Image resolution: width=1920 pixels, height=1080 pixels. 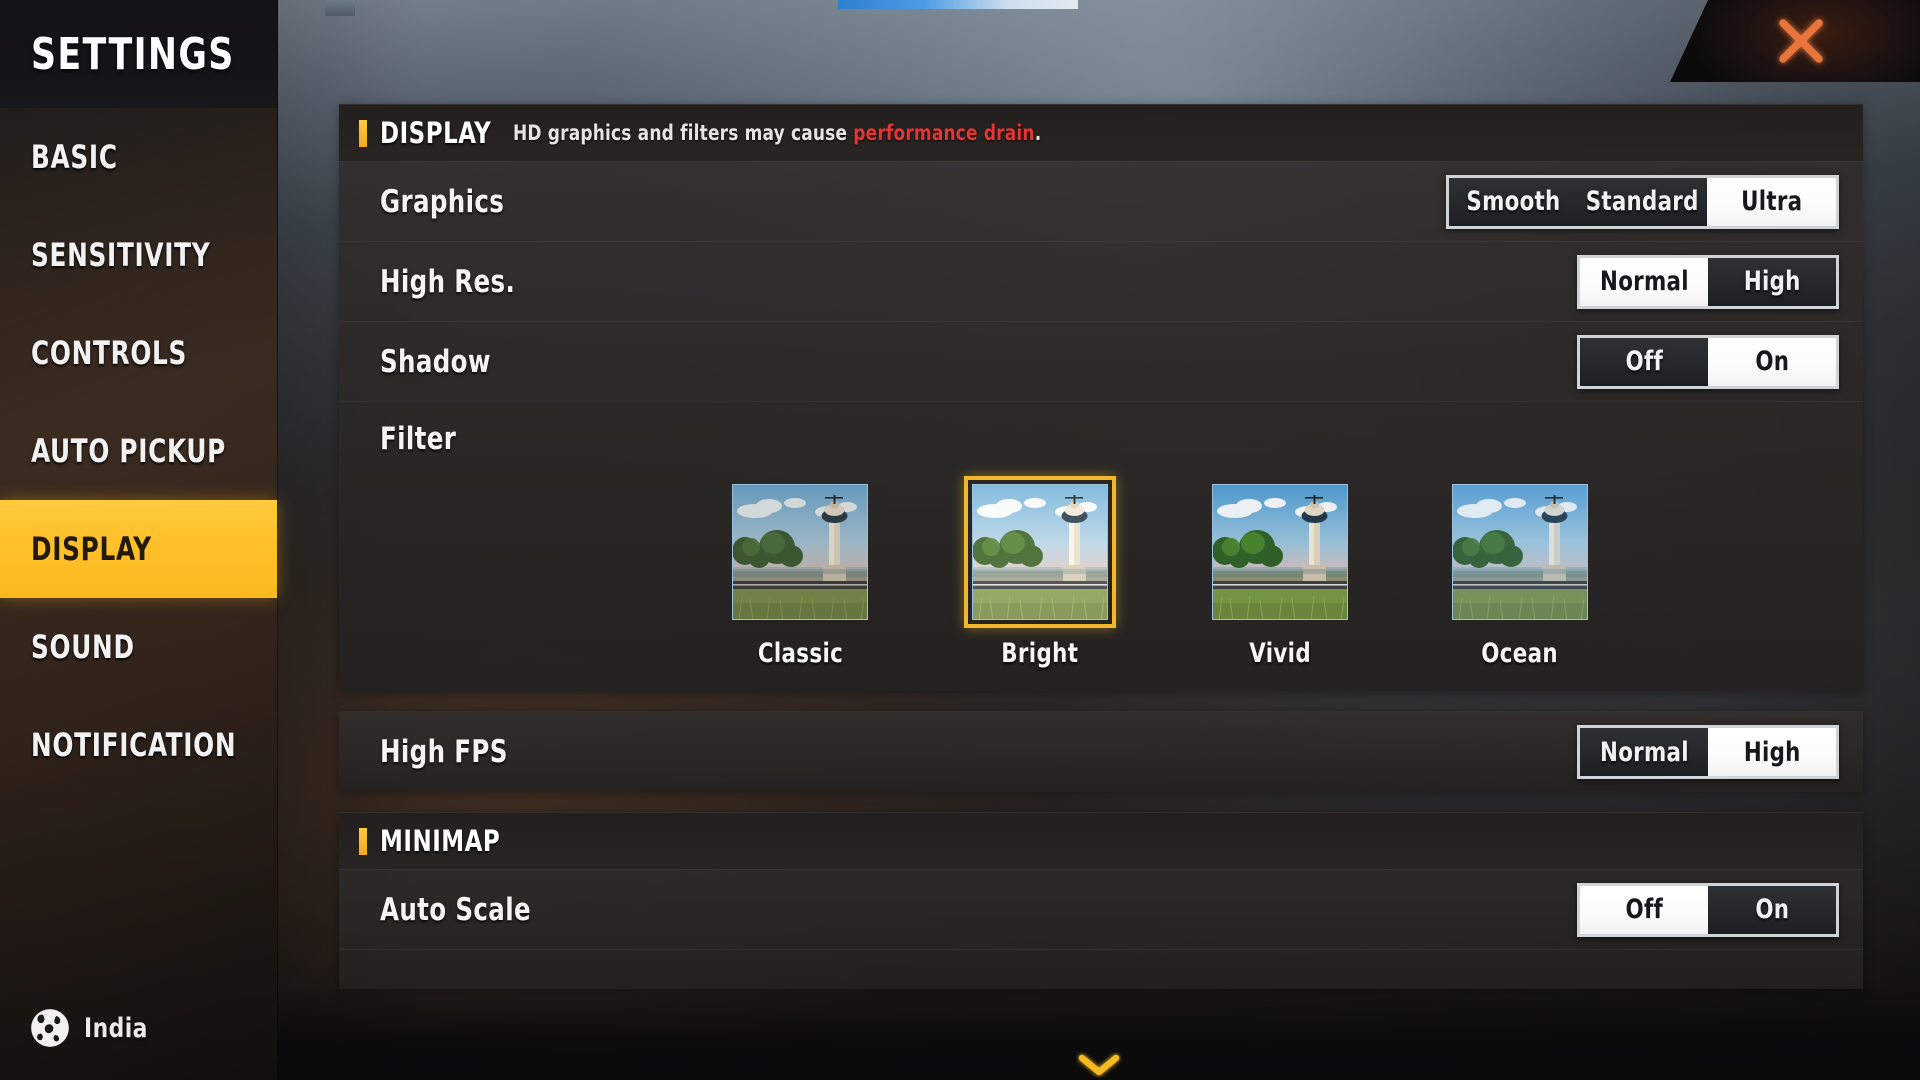 I want to click on shadow-option-on: On, so click(x=1772, y=361).